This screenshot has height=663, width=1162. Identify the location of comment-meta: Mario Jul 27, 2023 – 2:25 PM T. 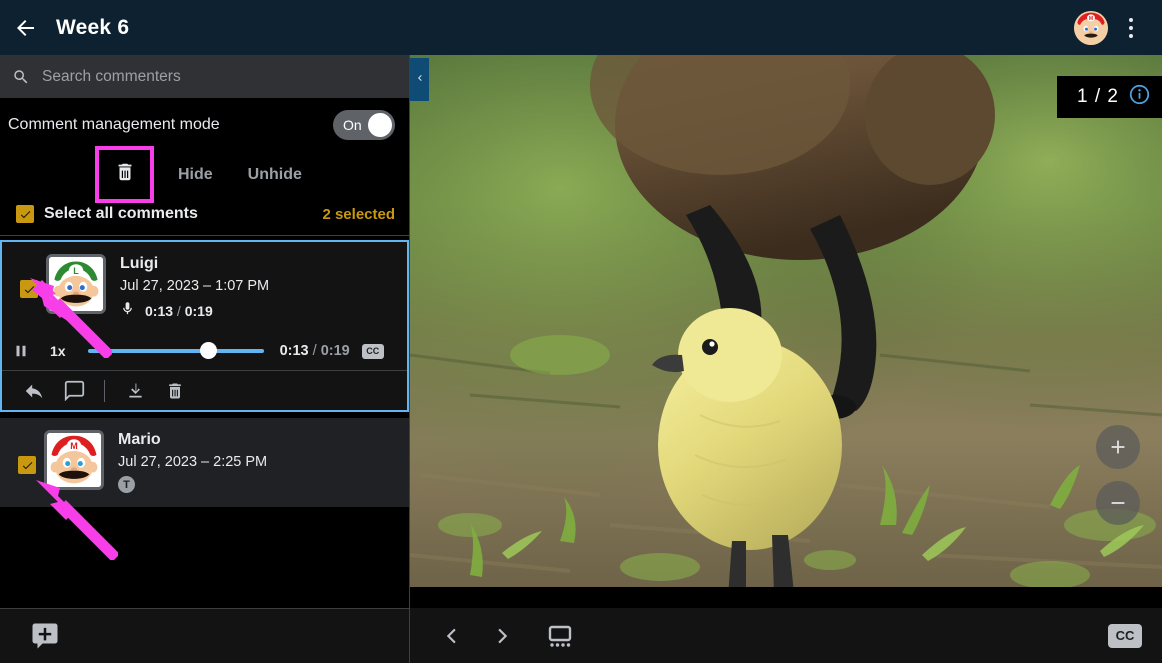
(192, 461).